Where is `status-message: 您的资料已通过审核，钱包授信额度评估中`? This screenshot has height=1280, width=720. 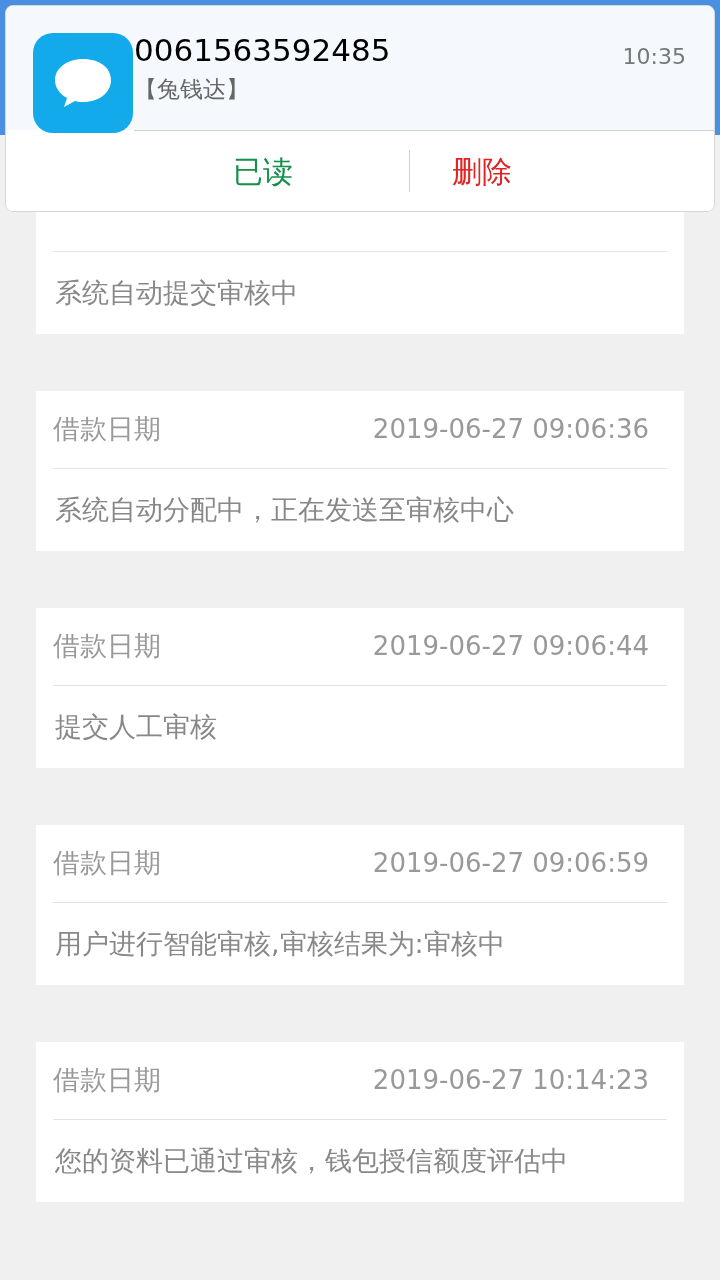
status-message: 您的资料已通过审核，钱包授信额度评估中 is located at coordinates (311, 1160).